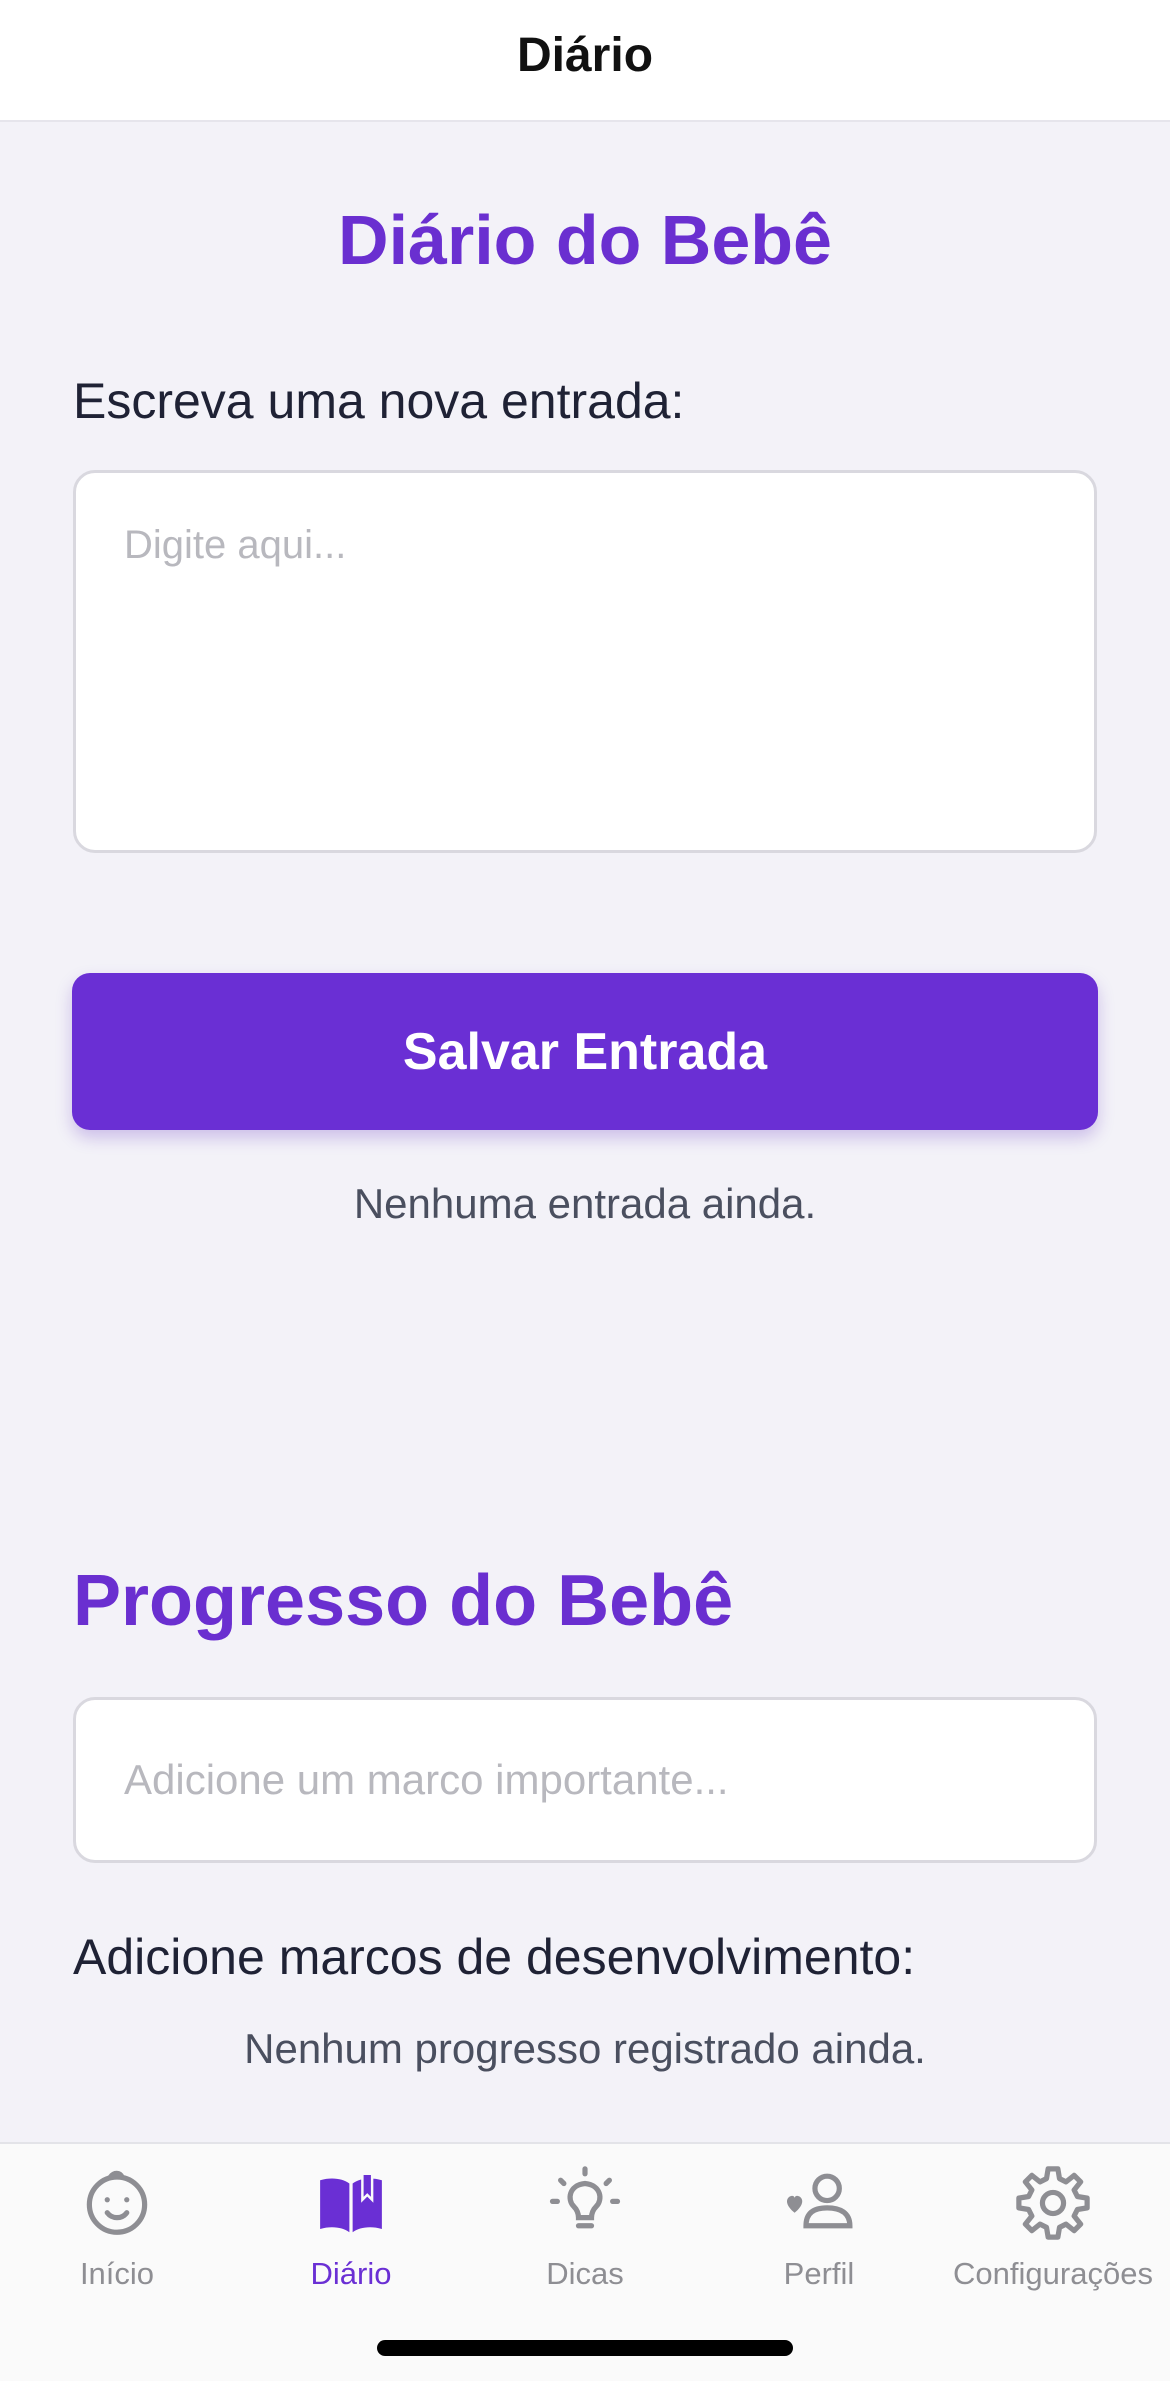 The image size is (1170, 2381). Describe the element at coordinates (585, 55) in the screenshot. I see `nav-title: Diário` at that location.